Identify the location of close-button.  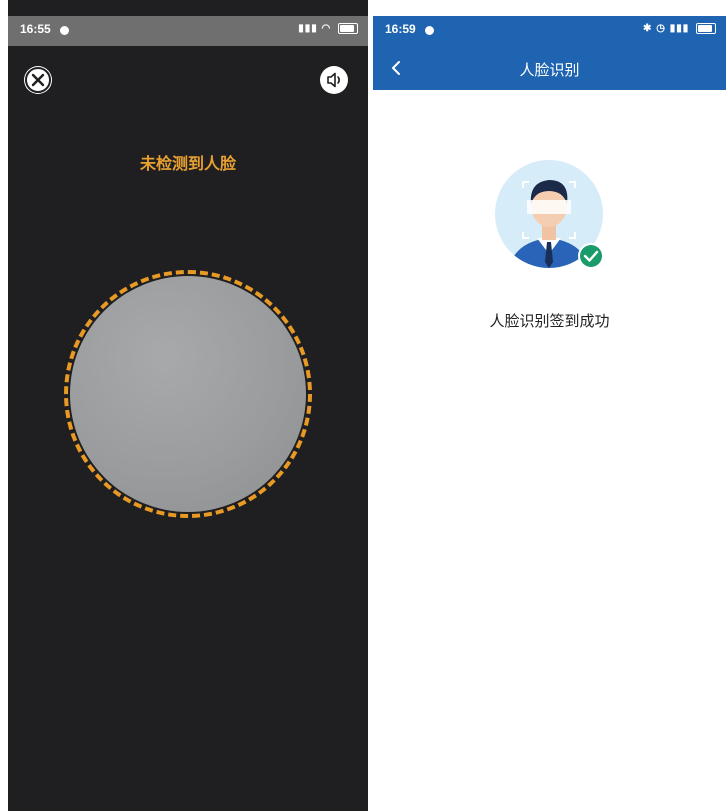
(38, 80).